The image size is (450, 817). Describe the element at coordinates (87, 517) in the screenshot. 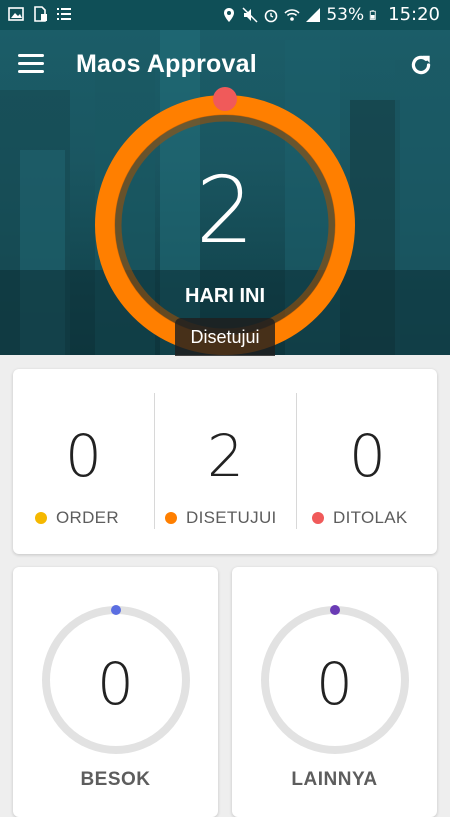

I see `order-label: ORDER` at that location.